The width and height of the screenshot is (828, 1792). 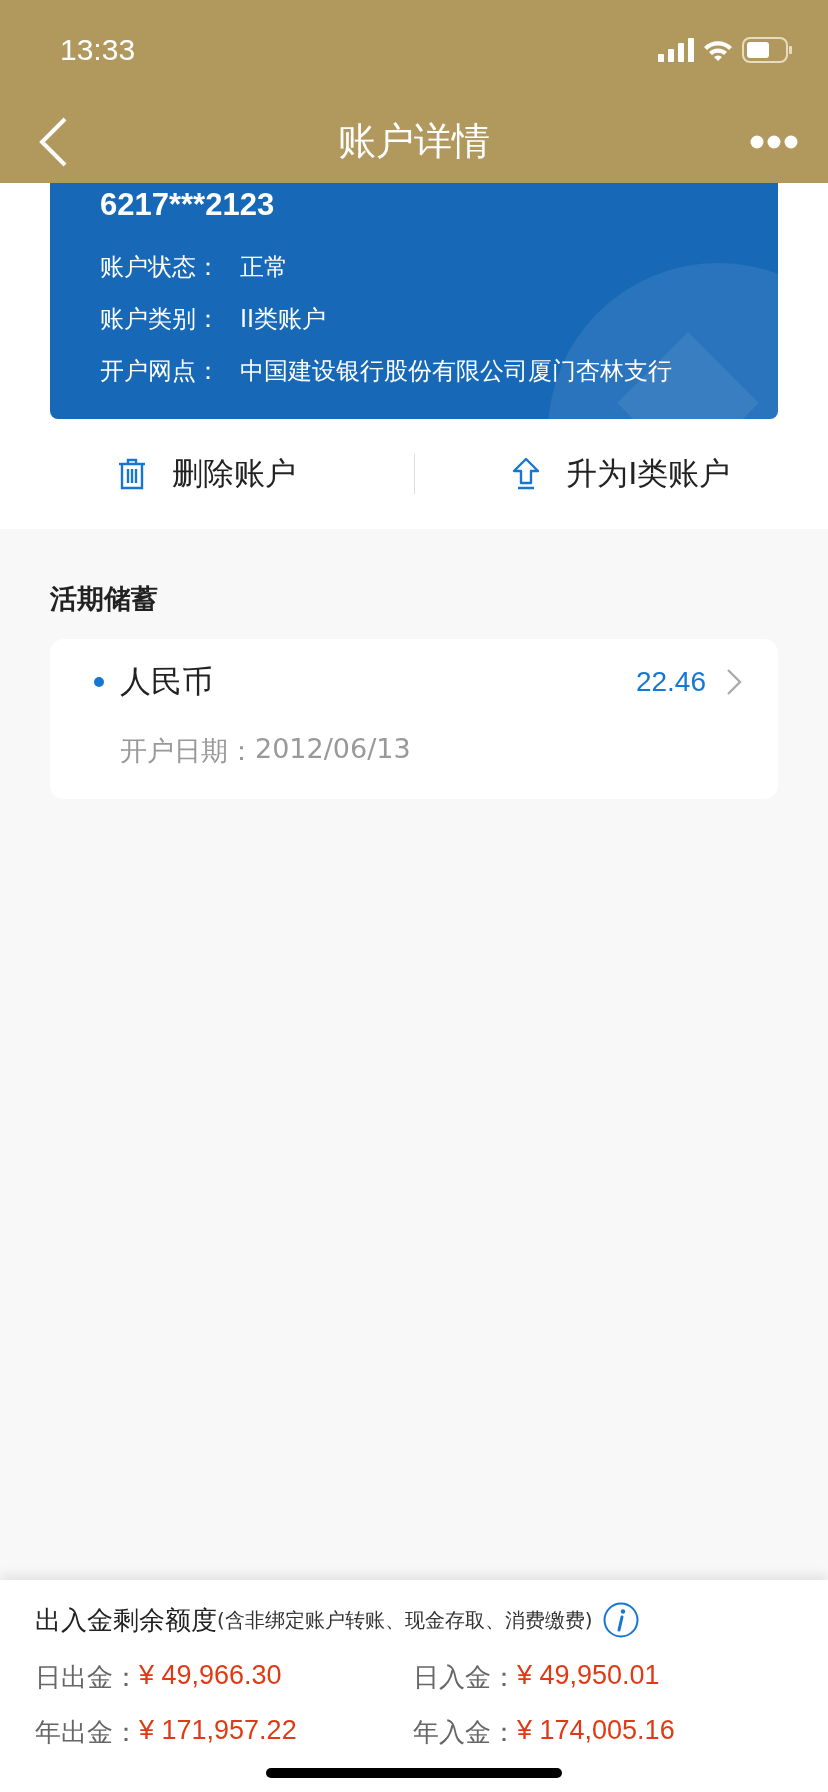 What do you see at coordinates (774, 141) in the screenshot?
I see `more-icon` at bounding box center [774, 141].